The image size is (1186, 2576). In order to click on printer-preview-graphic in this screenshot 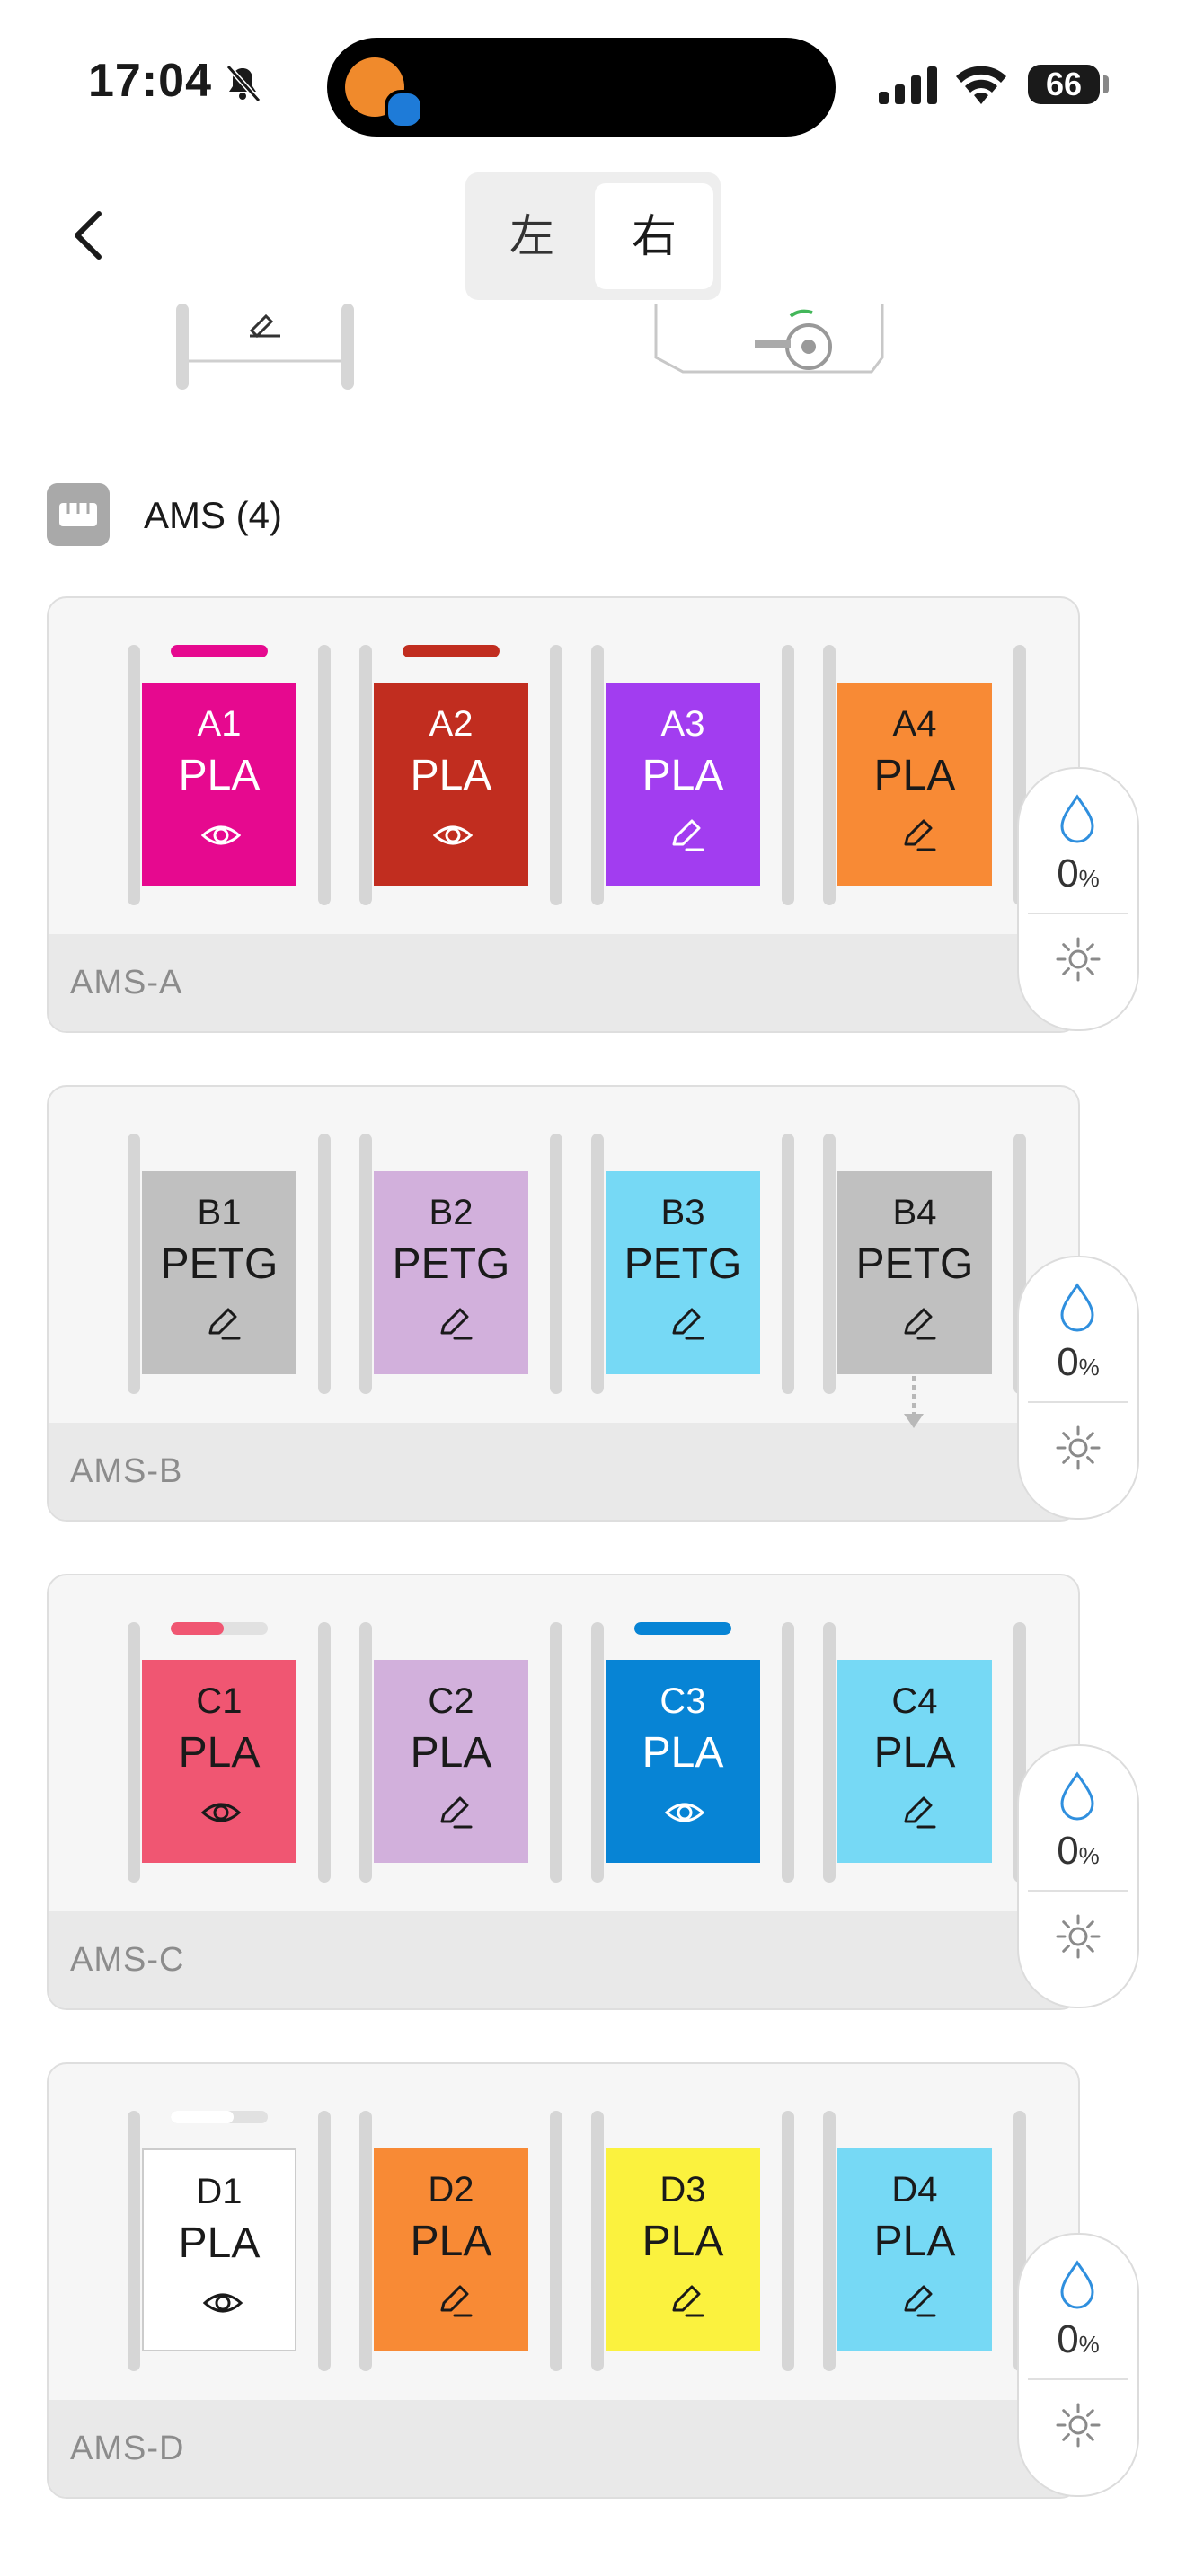, I will do `click(769, 339)`.